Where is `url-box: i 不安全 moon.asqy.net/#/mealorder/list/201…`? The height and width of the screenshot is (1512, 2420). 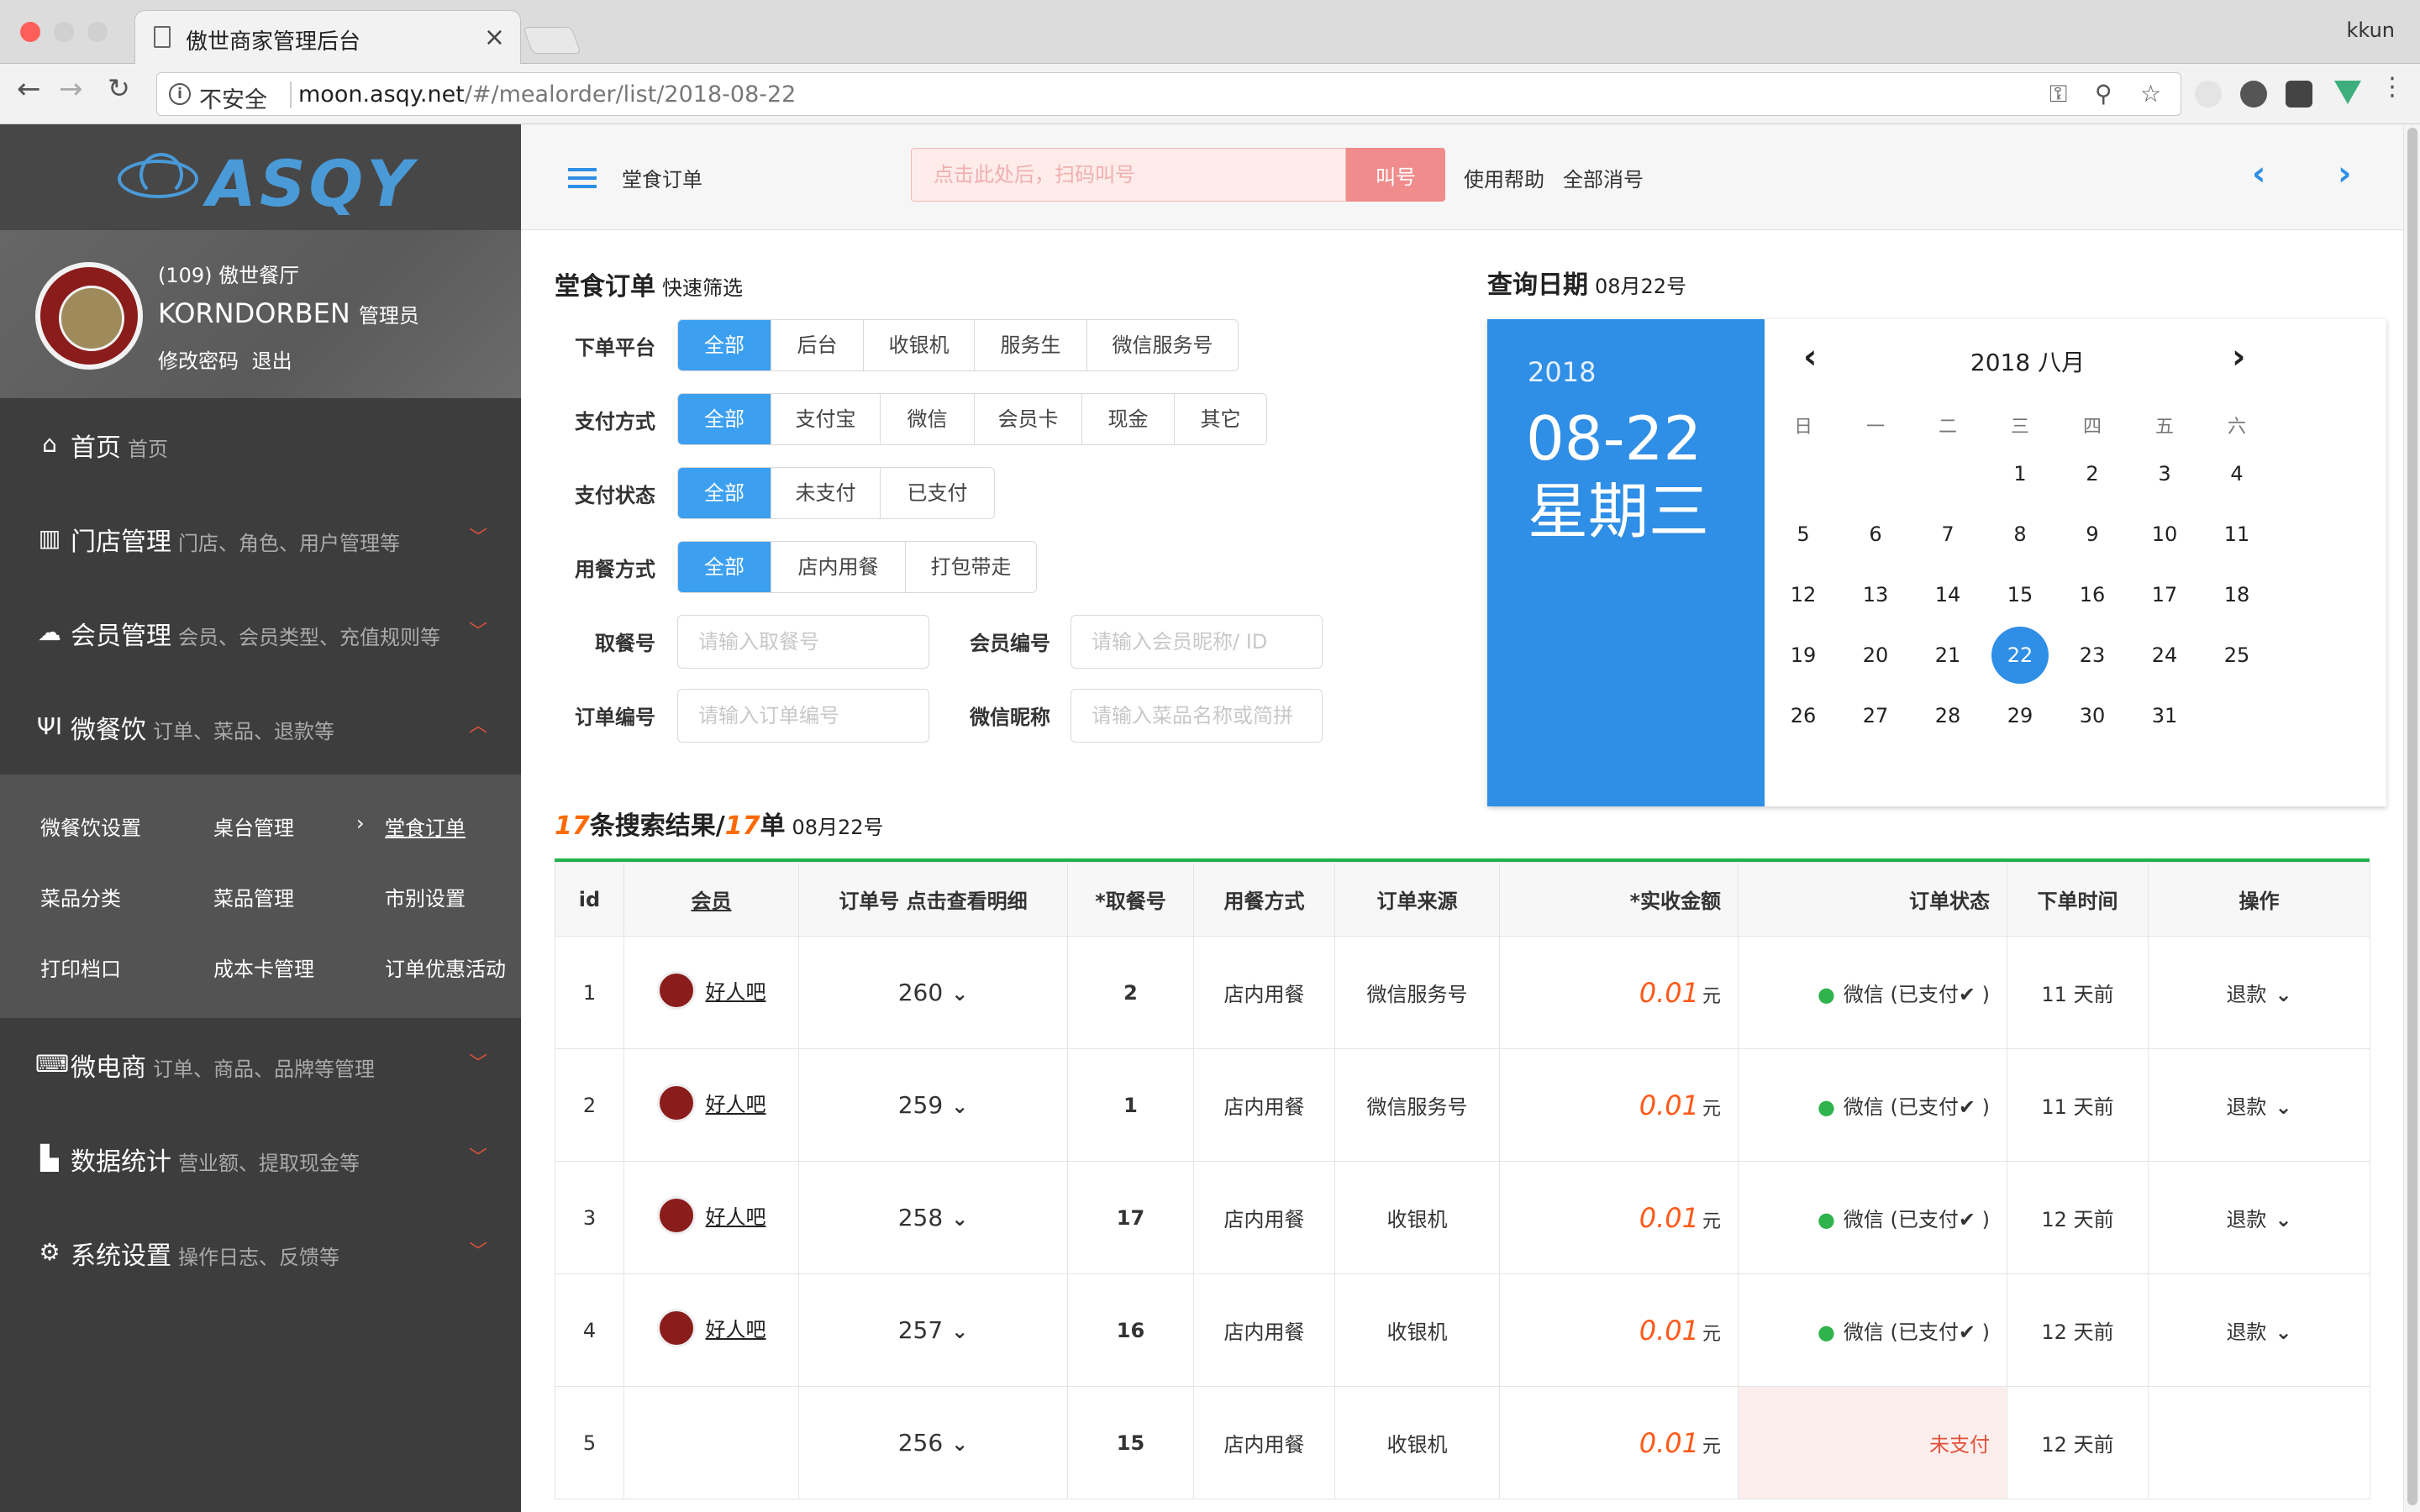 url-box: i 不安全 moon.asqy.net/#/mealorder/list/201… is located at coordinates (1168, 94).